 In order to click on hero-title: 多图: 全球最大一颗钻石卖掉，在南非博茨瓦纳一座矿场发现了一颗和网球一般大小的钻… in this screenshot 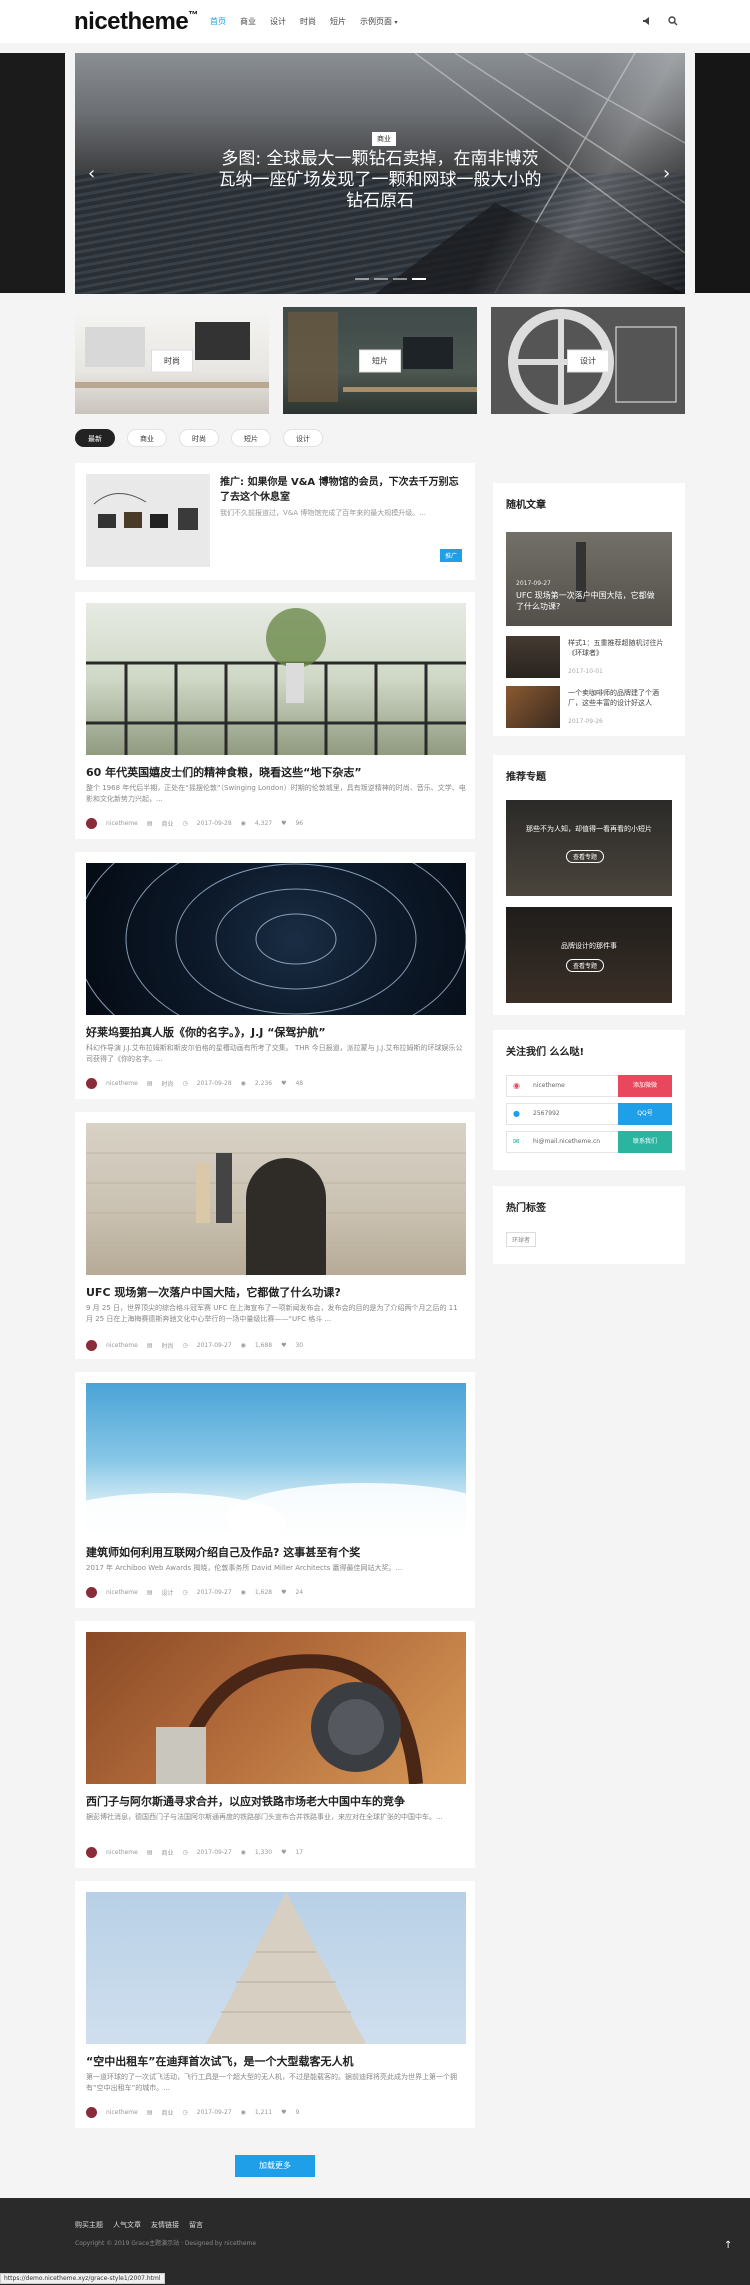, I will do `click(380, 180)`.